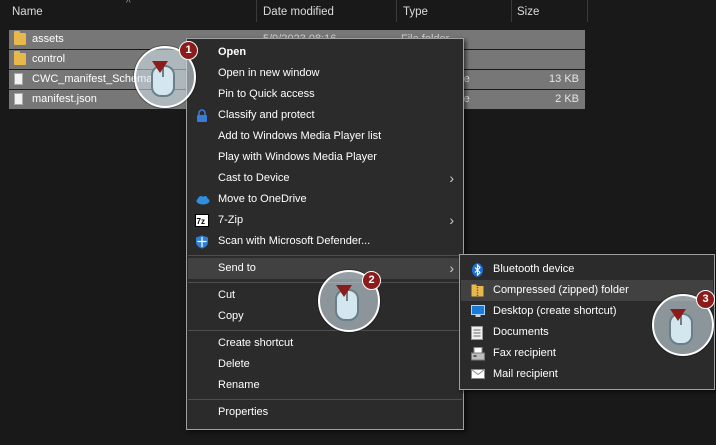  What do you see at coordinates (297, 157) in the screenshot?
I see `menu-item-label: Play with Windows Media Player` at bounding box center [297, 157].